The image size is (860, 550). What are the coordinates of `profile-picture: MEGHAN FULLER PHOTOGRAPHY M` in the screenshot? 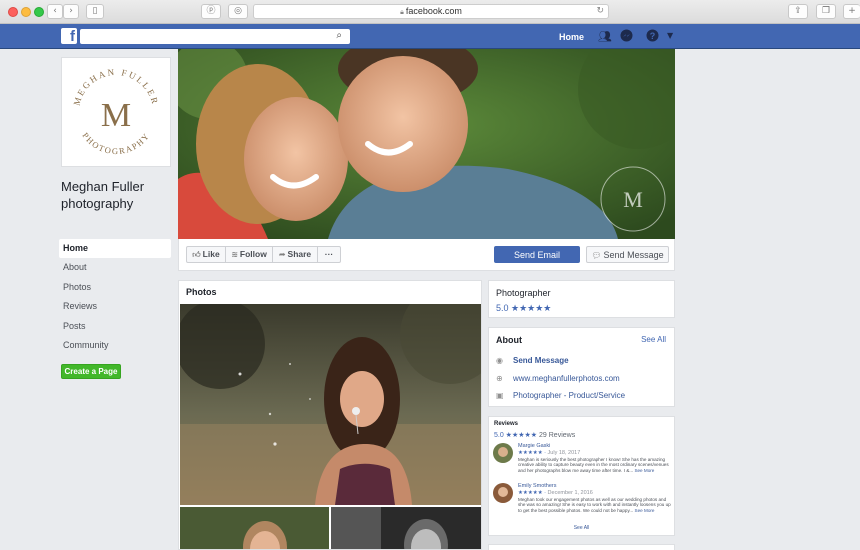 It's located at (116, 112).